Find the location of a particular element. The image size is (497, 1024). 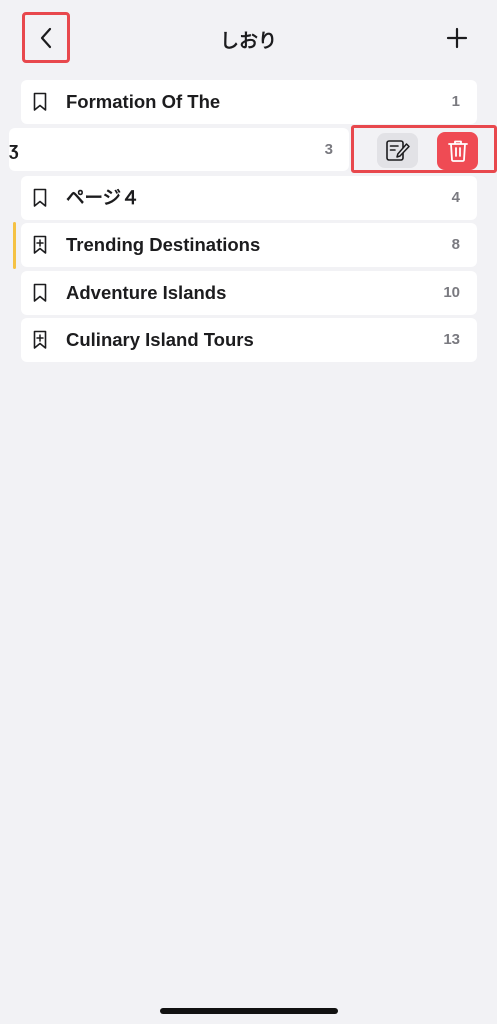

bookmark-page-number: 3 is located at coordinates (328, 149).